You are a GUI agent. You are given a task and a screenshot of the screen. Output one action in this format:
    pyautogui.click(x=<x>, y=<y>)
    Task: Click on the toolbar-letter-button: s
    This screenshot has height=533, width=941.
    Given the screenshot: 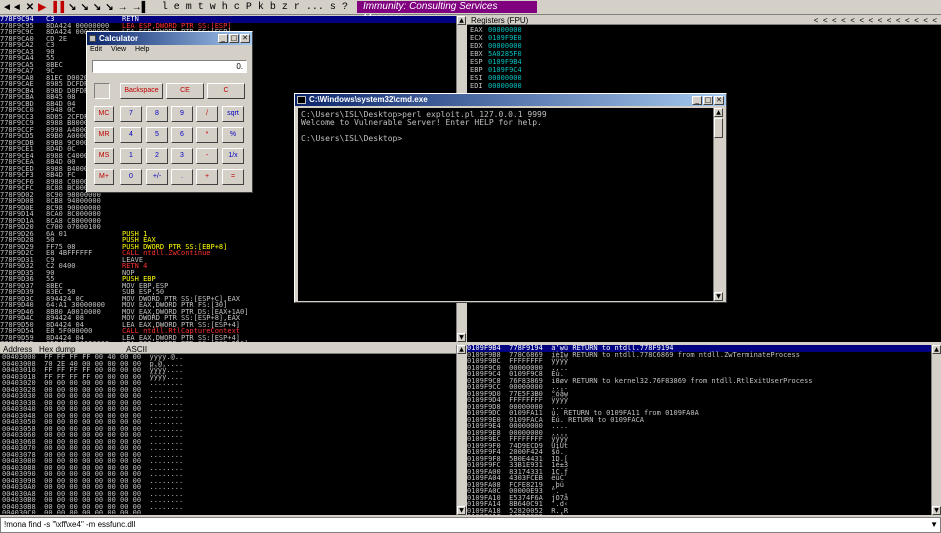 What is the action you would take?
    pyautogui.click(x=333, y=7)
    